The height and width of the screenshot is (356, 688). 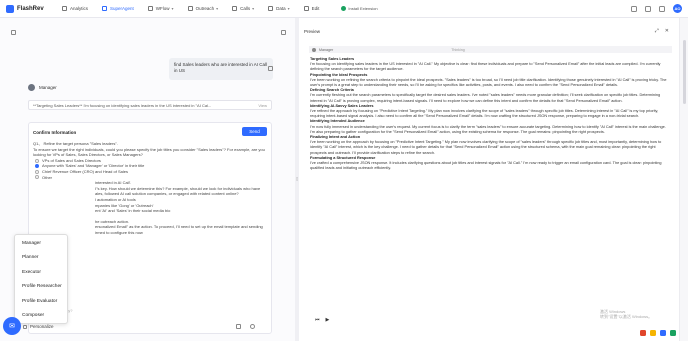 I want to click on nav-data-label: Data, so click(x=281, y=8).